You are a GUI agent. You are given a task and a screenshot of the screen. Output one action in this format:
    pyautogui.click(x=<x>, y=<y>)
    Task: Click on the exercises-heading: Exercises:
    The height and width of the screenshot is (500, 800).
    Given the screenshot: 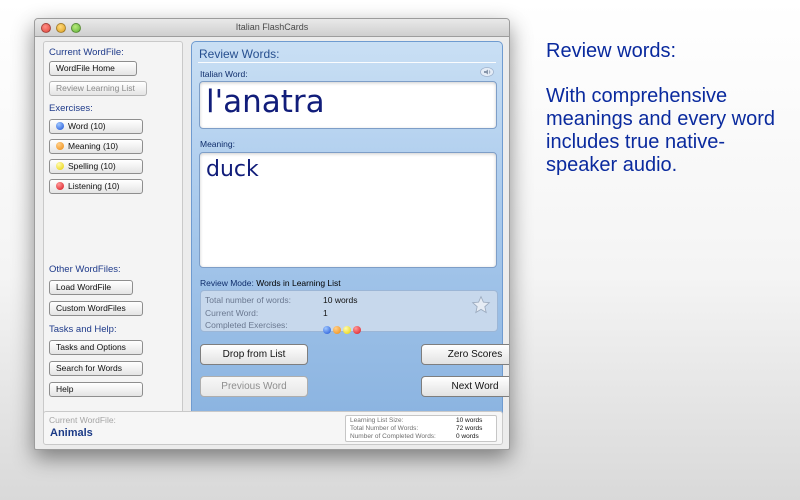 What is the action you would take?
    pyautogui.click(x=71, y=108)
    